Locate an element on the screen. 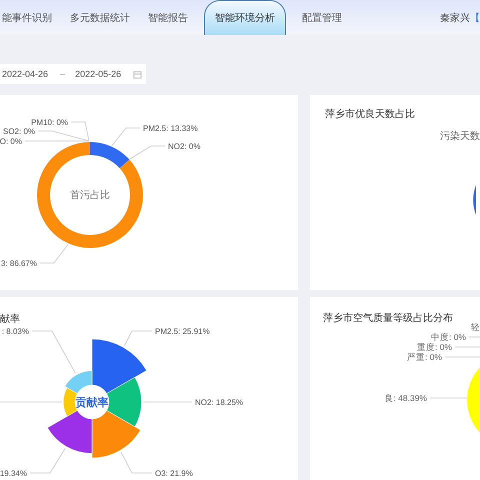 The width and height of the screenshot is (480, 480). nav-tab: 能事件识别 is located at coordinates (27, 17).